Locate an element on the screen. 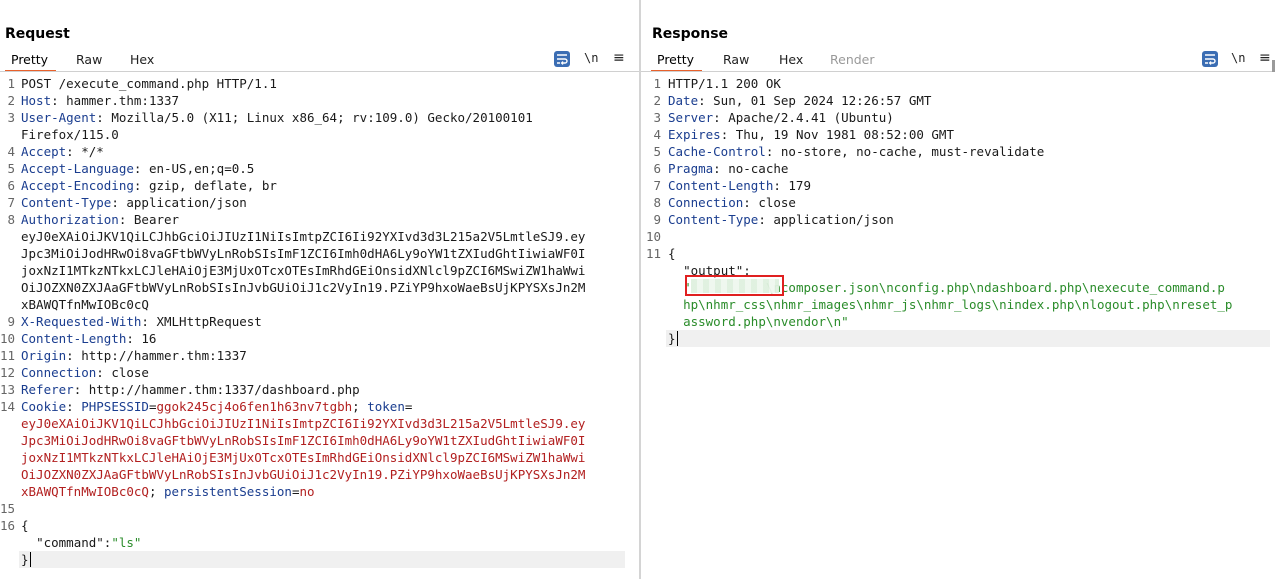 The image size is (1275, 579). code-token: Cache-Control is located at coordinates (717, 151).